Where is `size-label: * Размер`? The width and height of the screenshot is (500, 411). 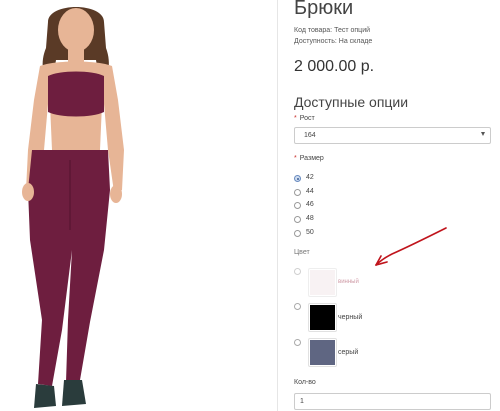 size-label: * Размер is located at coordinates (309, 158).